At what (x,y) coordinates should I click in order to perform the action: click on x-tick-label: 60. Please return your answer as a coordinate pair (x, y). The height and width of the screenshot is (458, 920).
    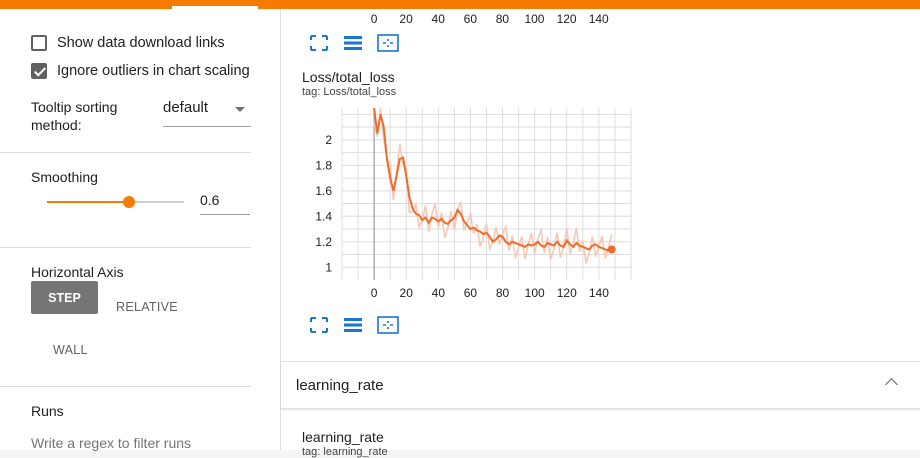
    Looking at the image, I should click on (471, 293).